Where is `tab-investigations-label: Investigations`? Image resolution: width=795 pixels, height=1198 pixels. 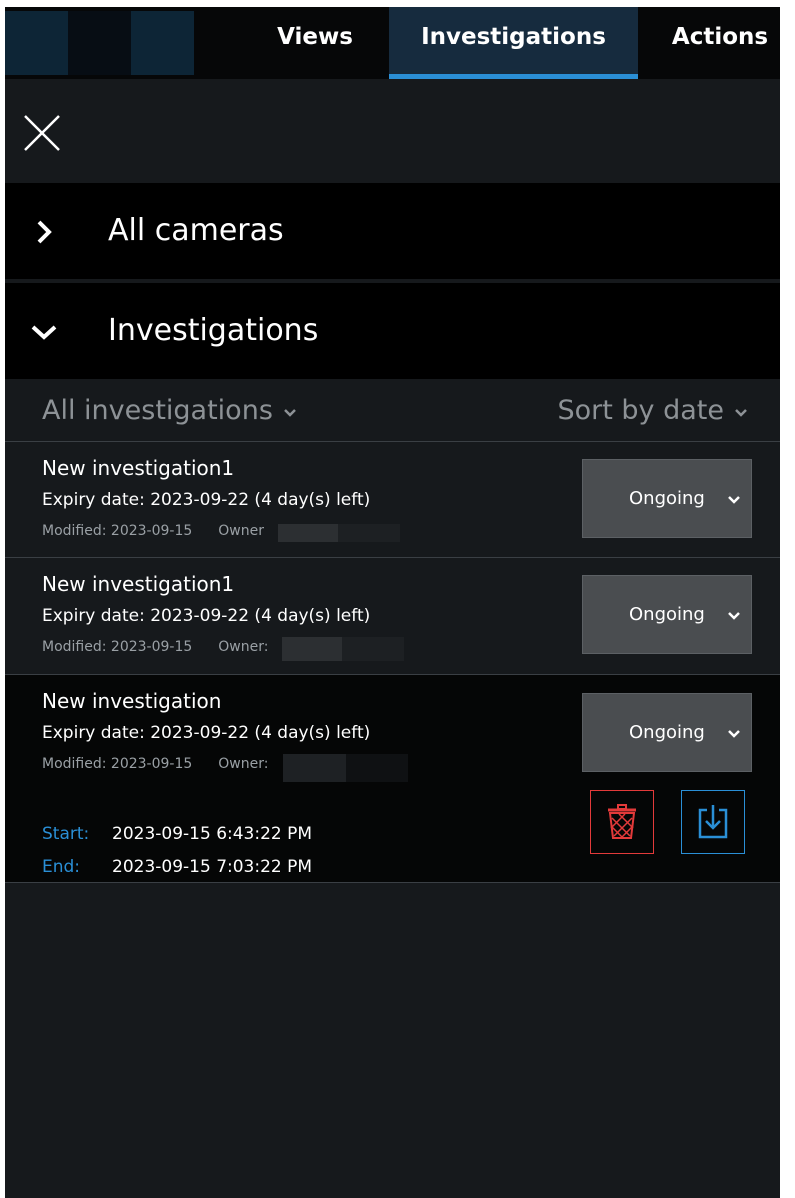 tab-investigations-label: Investigations is located at coordinates (513, 37).